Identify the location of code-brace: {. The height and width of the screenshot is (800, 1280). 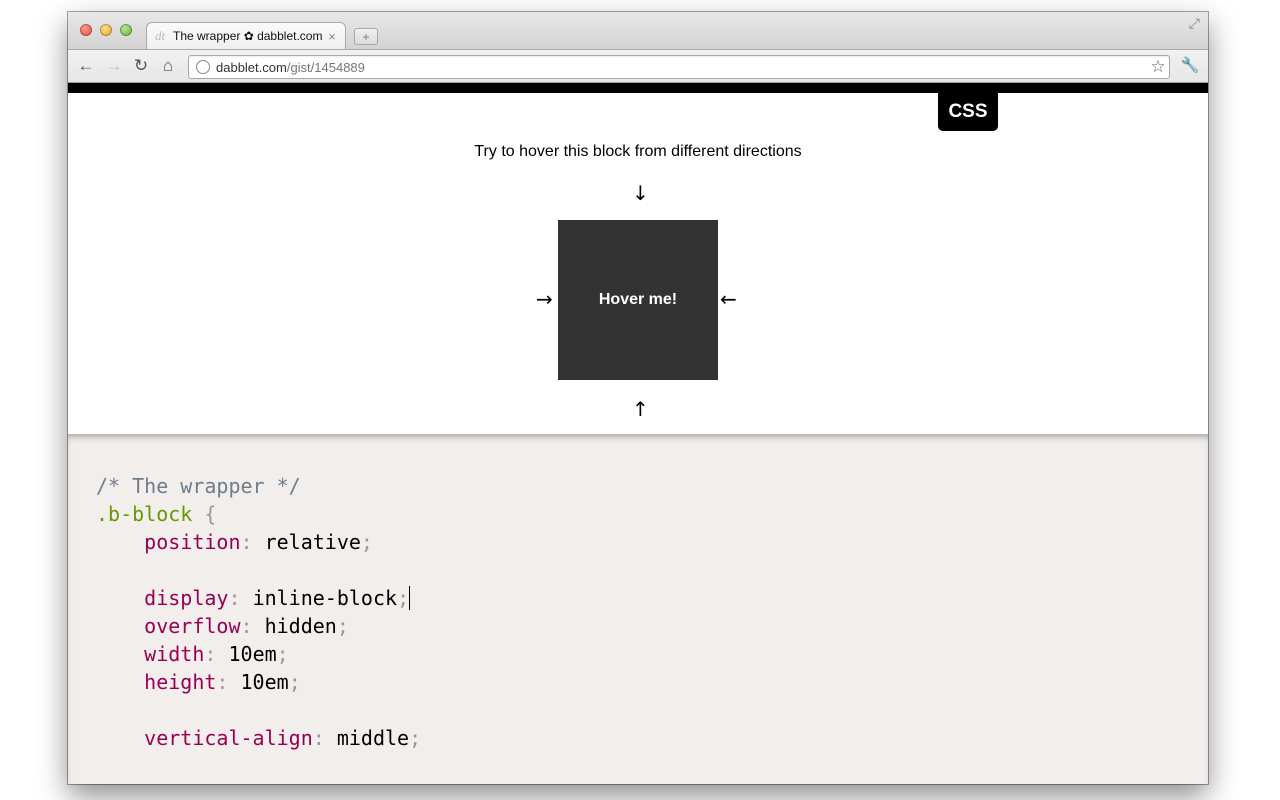
(204, 514).